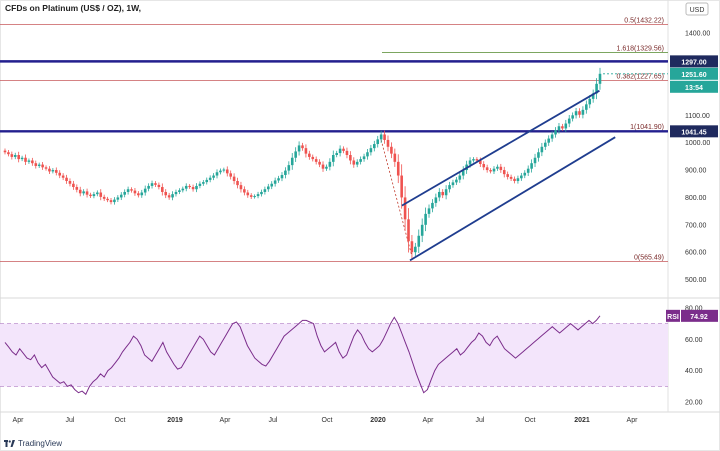 The width and height of the screenshot is (720, 451). What do you see at coordinates (73, 8) in the screenshot?
I see `chart-title: CFDs on Platinum (US$ / OZ), 1W,` at bounding box center [73, 8].